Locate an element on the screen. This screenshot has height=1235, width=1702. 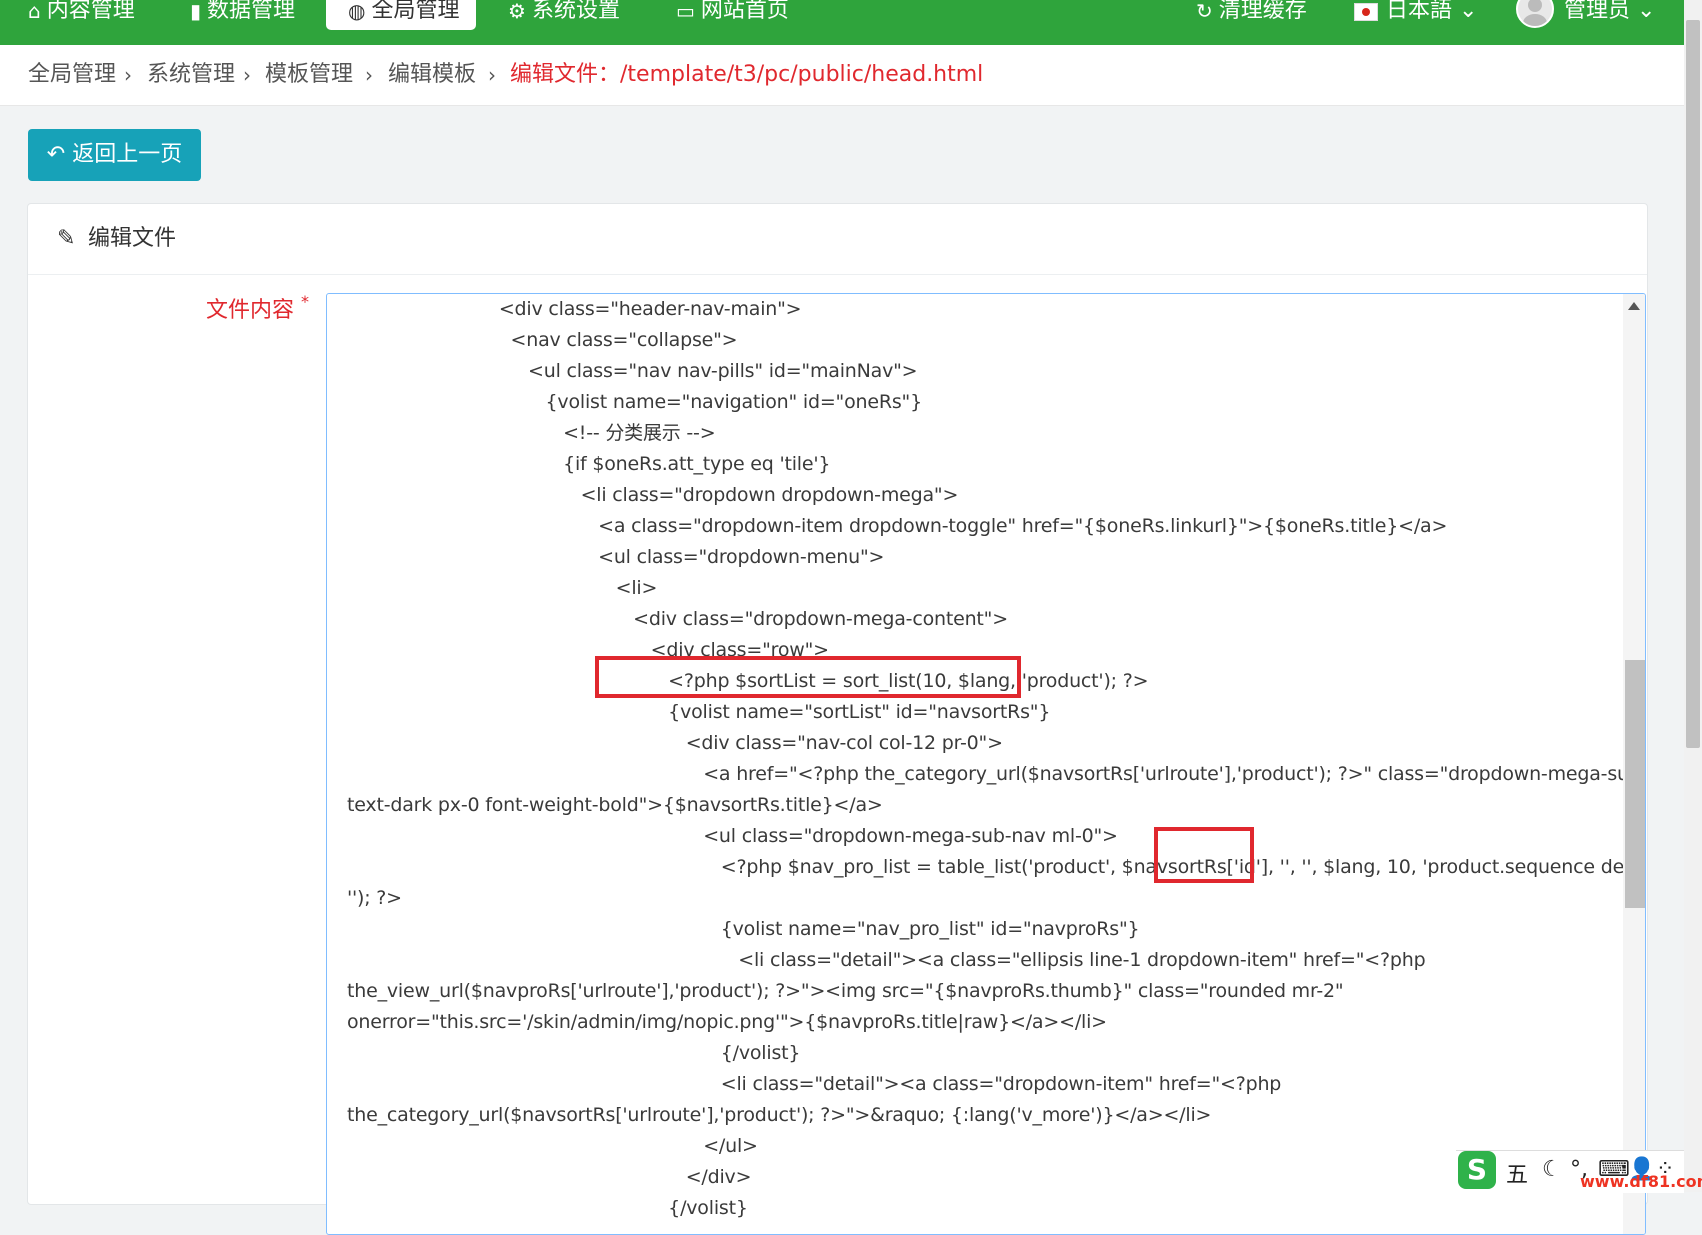
code-line: <div class="header-nav-main"> is located at coordinates (574, 309).